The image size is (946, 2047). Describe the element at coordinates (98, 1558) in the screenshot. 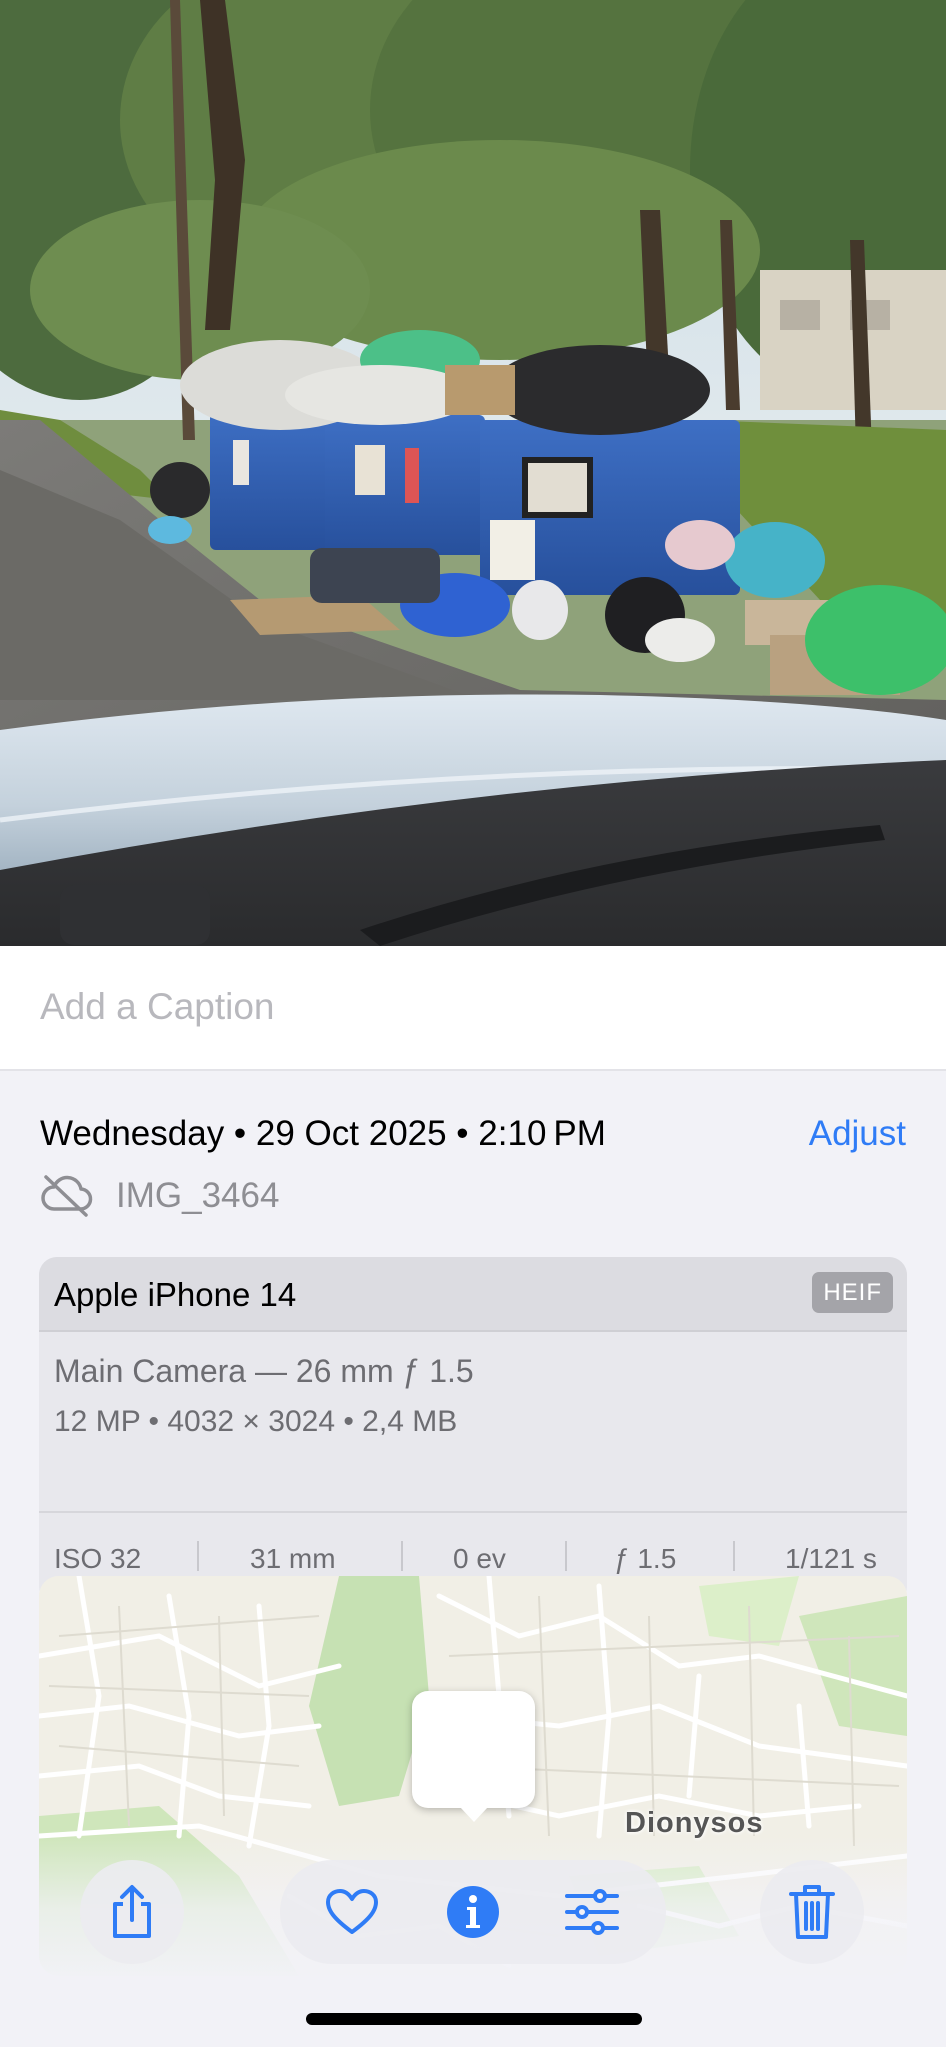

I see `exif-iso: ISO 32` at that location.